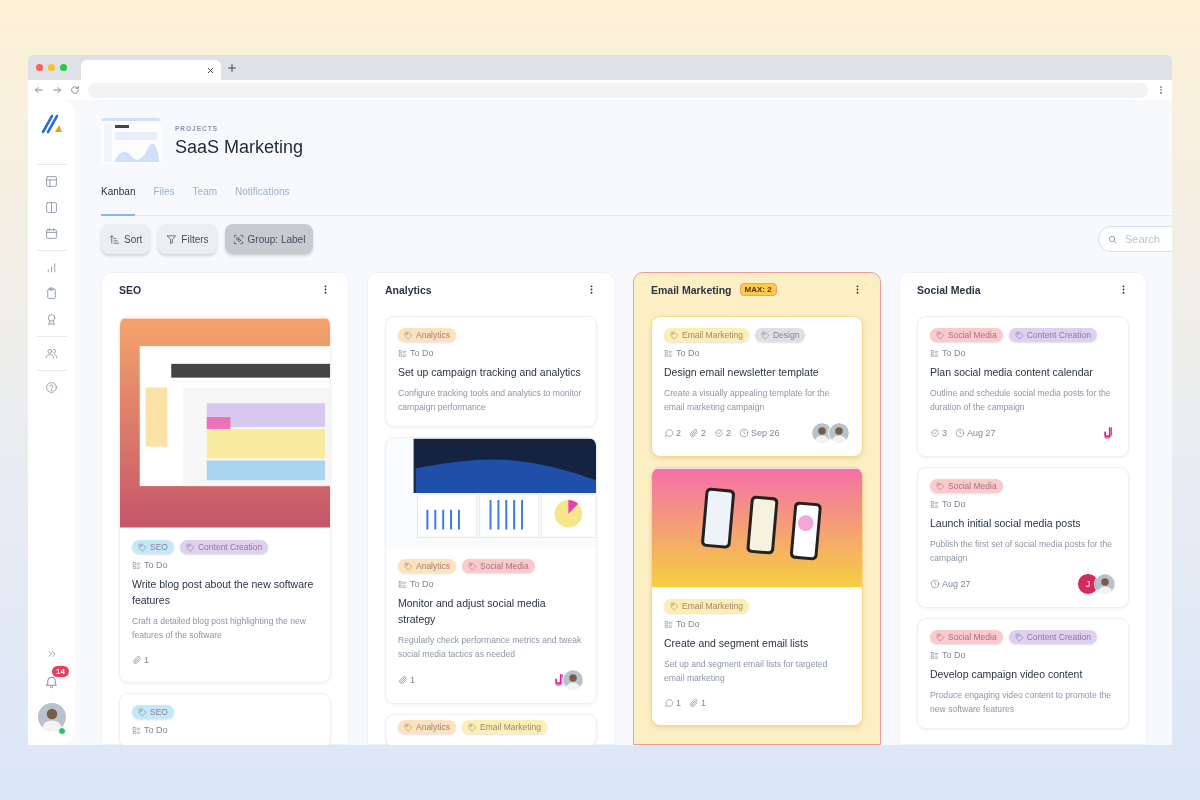 This screenshot has width=1200, height=800. Describe the element at coordinates (51, 233) in the screenshot. I see `calendar-icon` at that location.